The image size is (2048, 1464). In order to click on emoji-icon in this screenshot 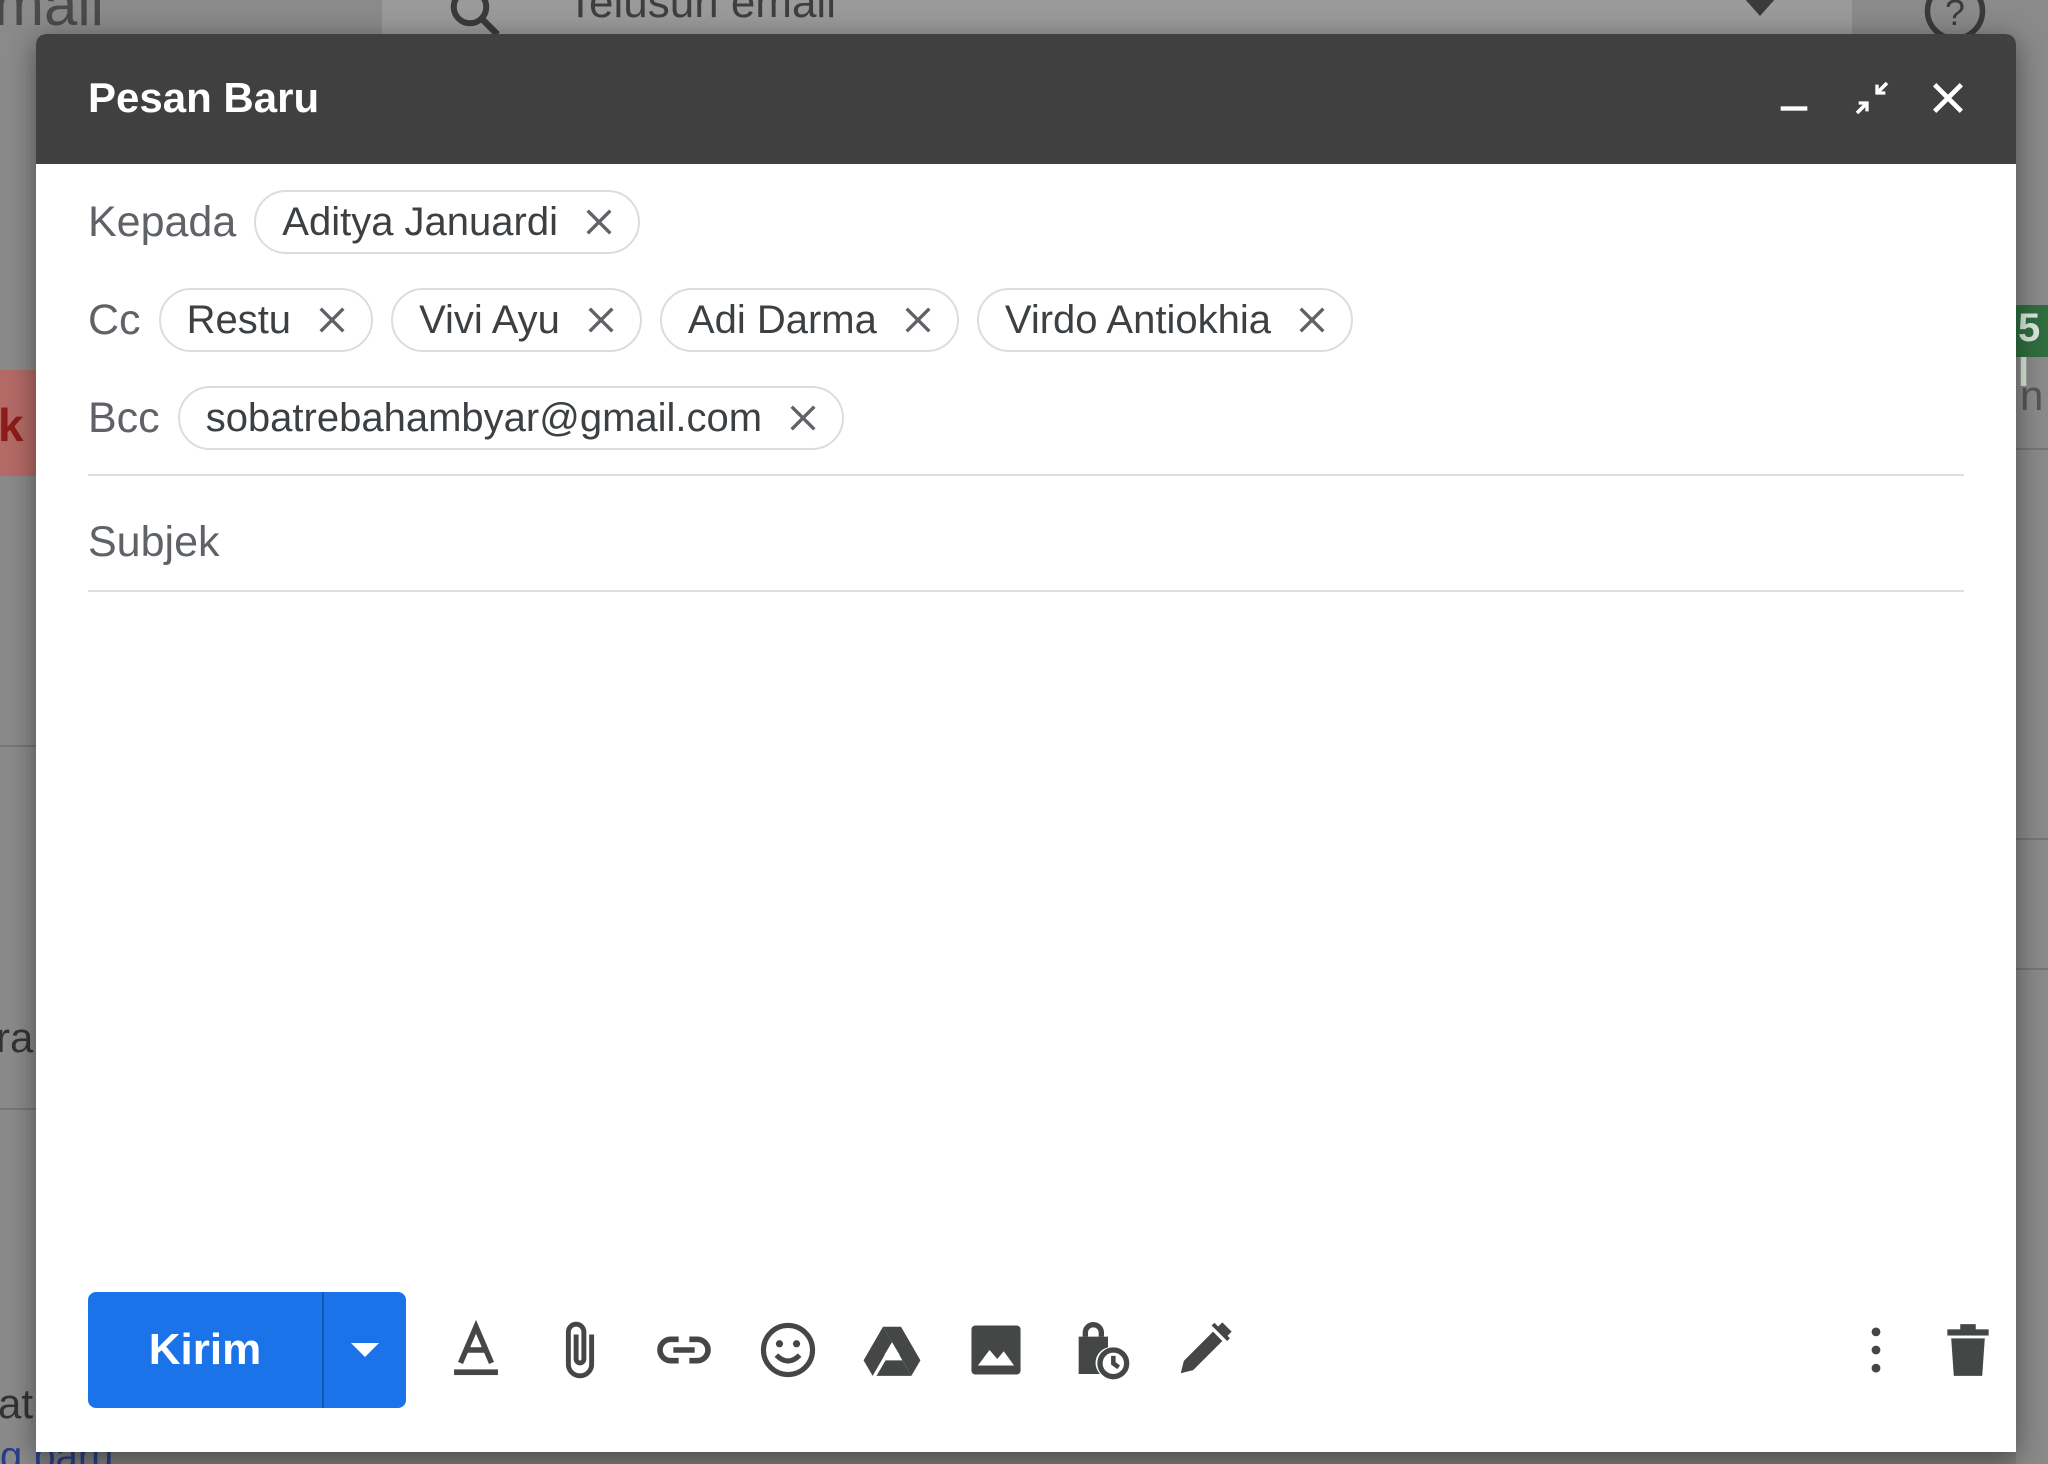, I will do `click(788, 1350)`.